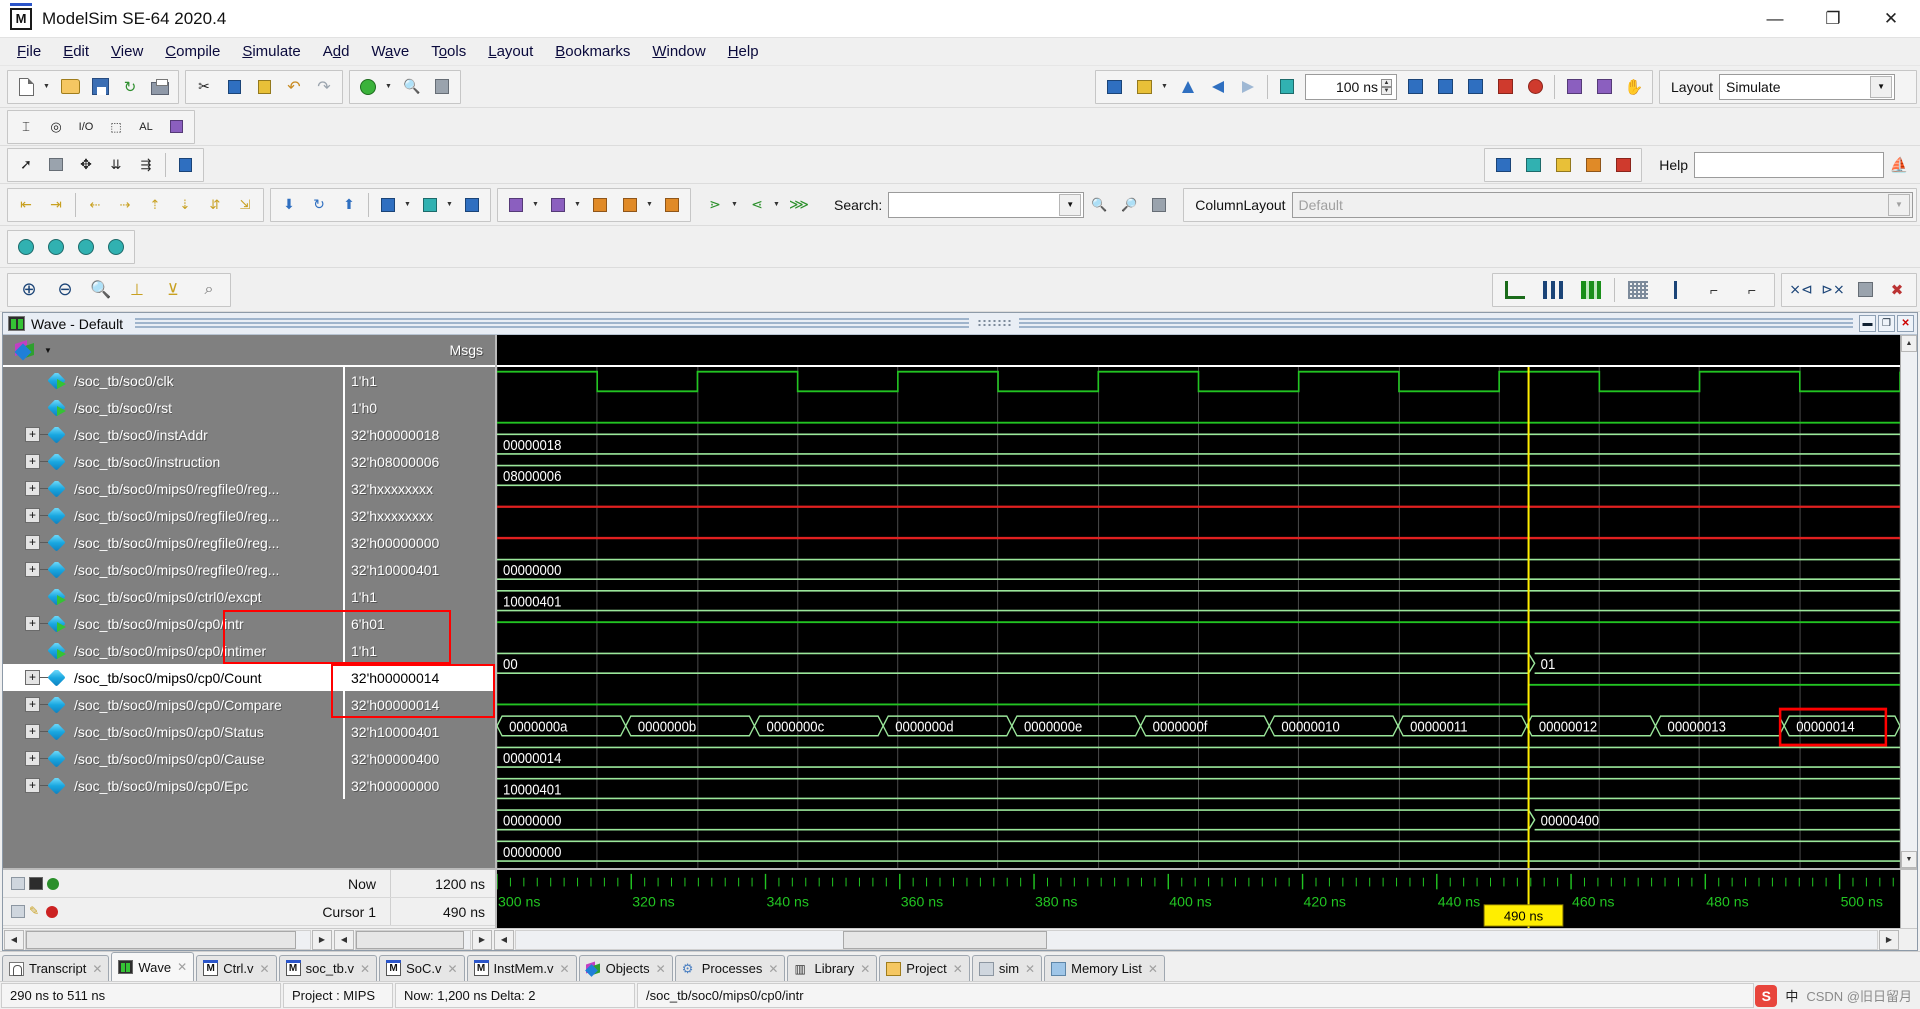  I want to click on menu-edit: Edit, so click(76, 51).